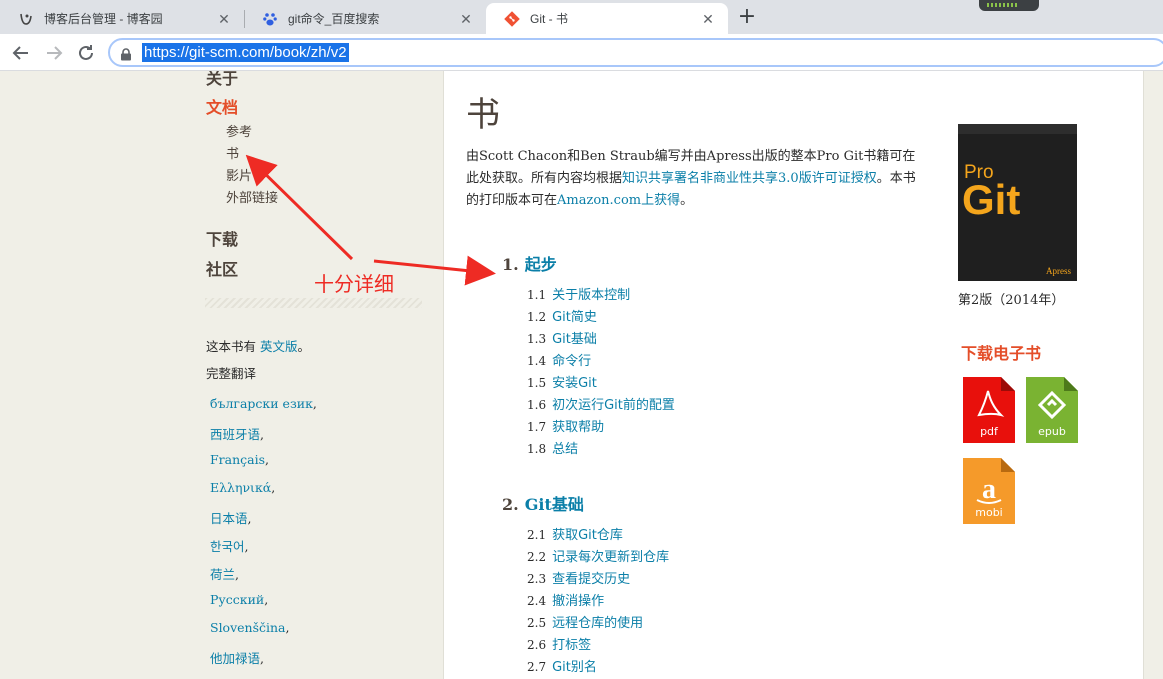 This screenshot has height=679, width=1163. What do you see at coordinates (239, 174) in the screenshot?
I see `nav-sub-videos: 影片` at bounding box center [239, 174].